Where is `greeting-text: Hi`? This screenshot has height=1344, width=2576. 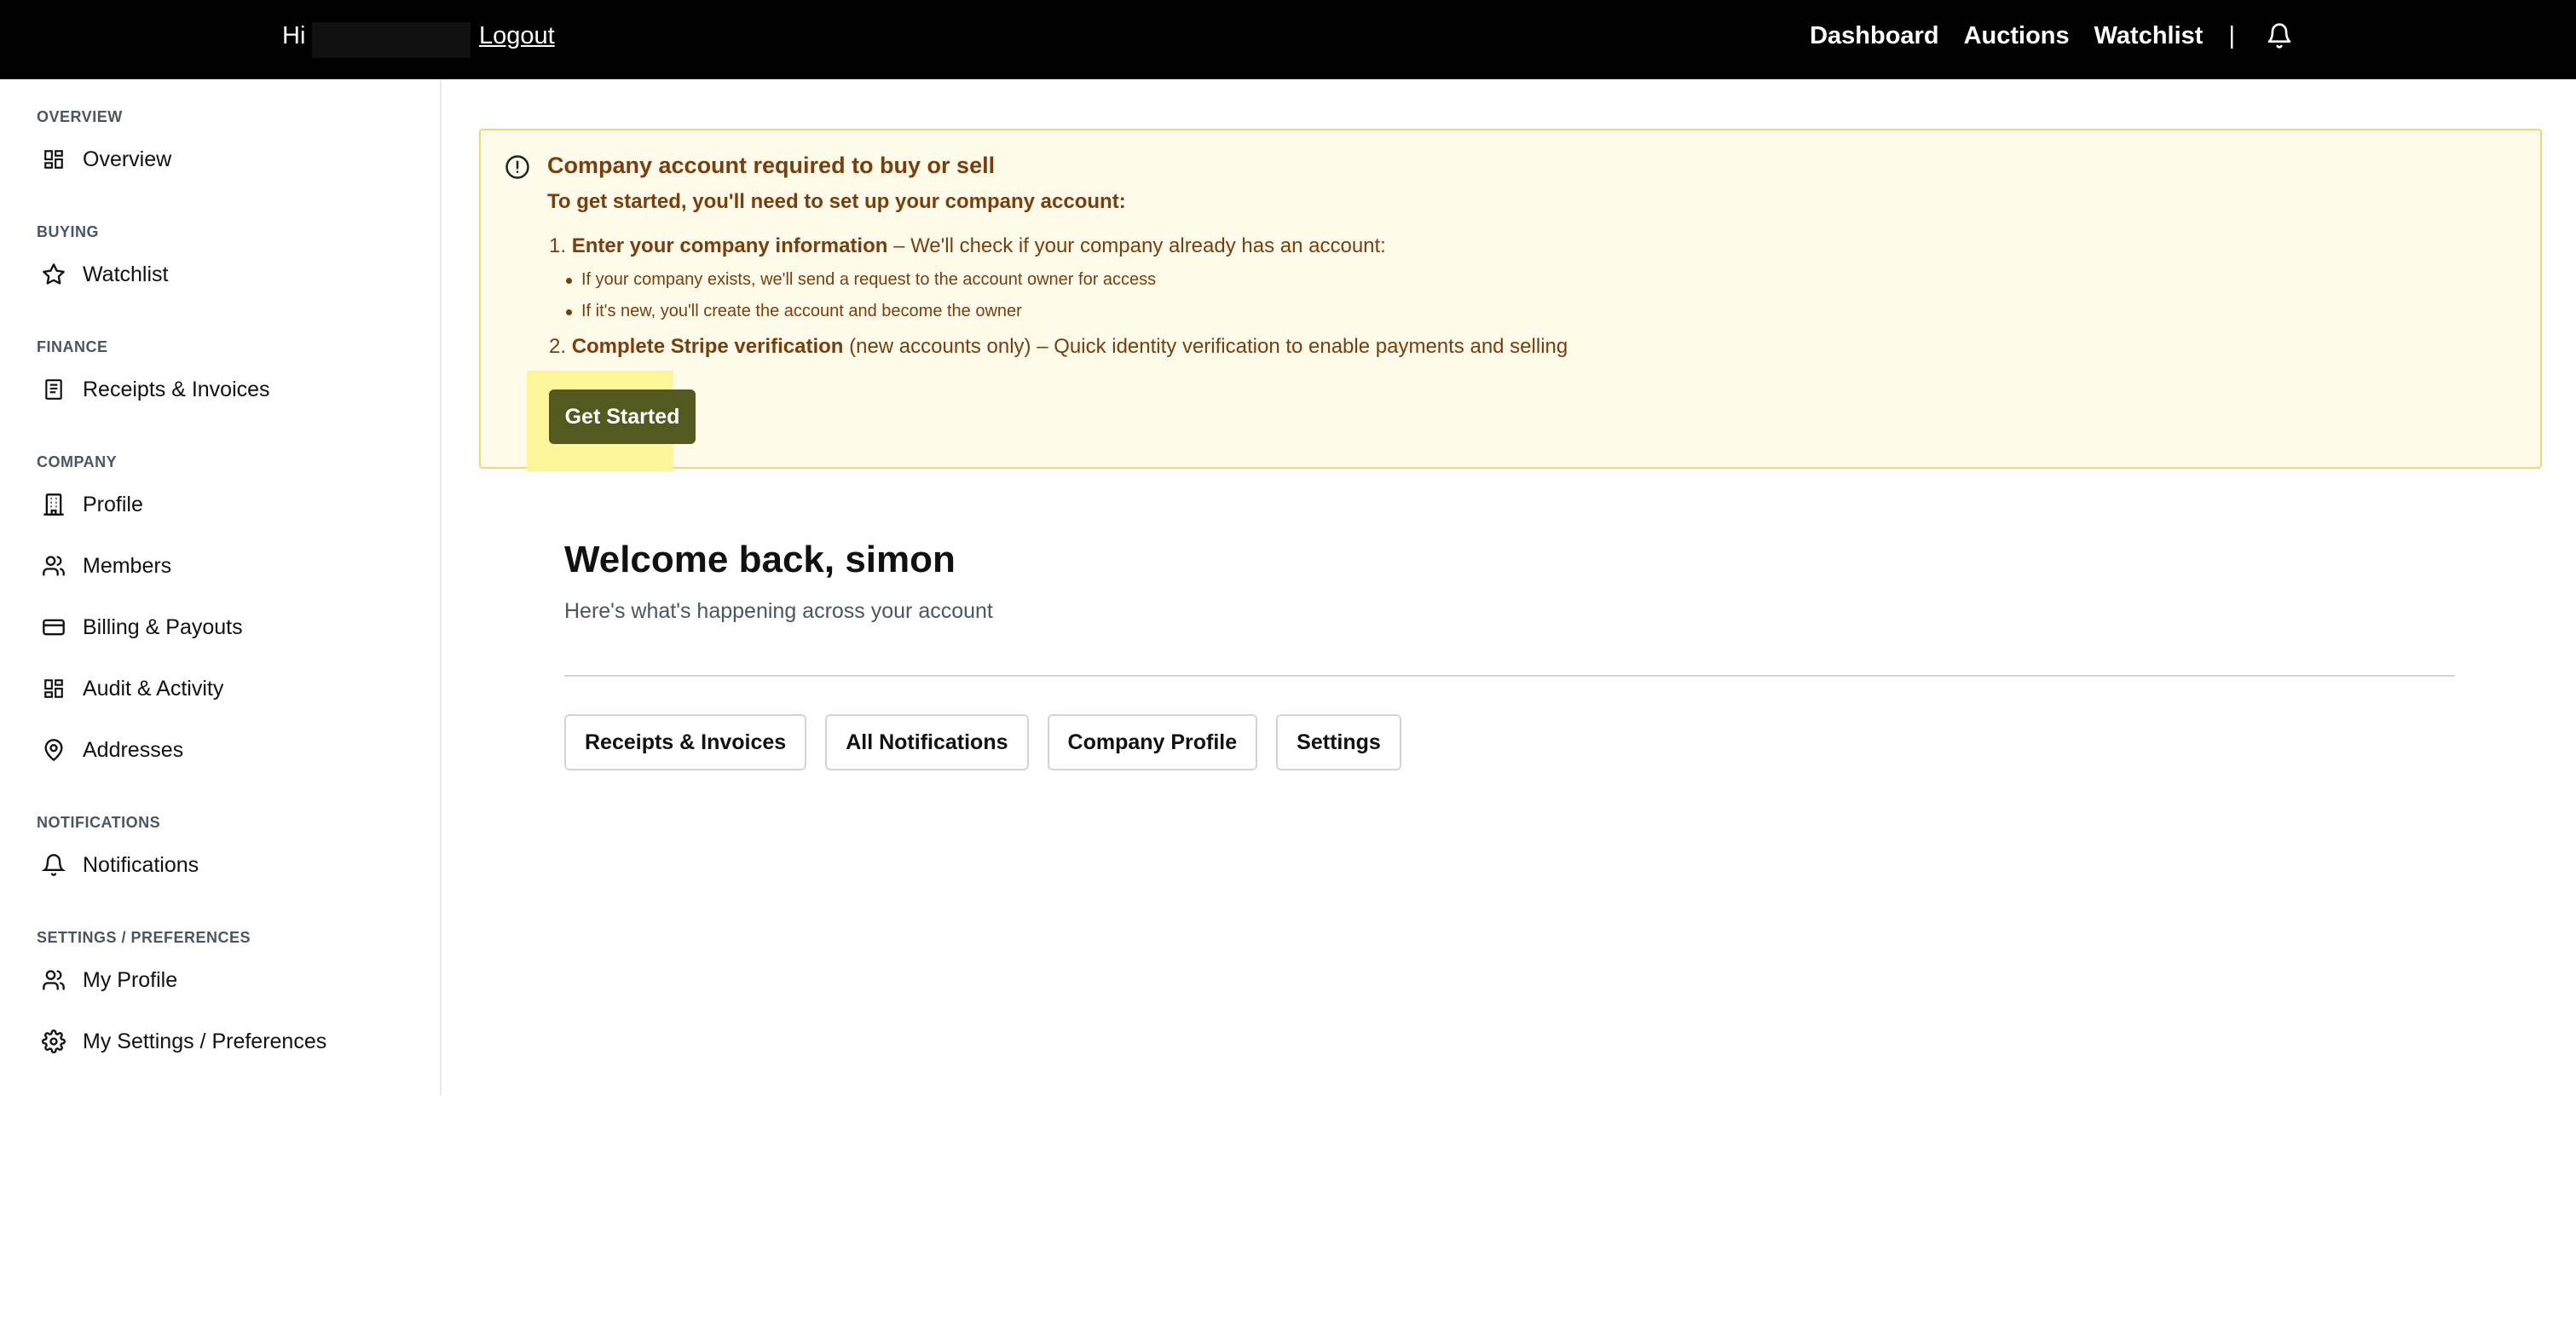 greeting-text: Hi is located at coordinates (294, 35).